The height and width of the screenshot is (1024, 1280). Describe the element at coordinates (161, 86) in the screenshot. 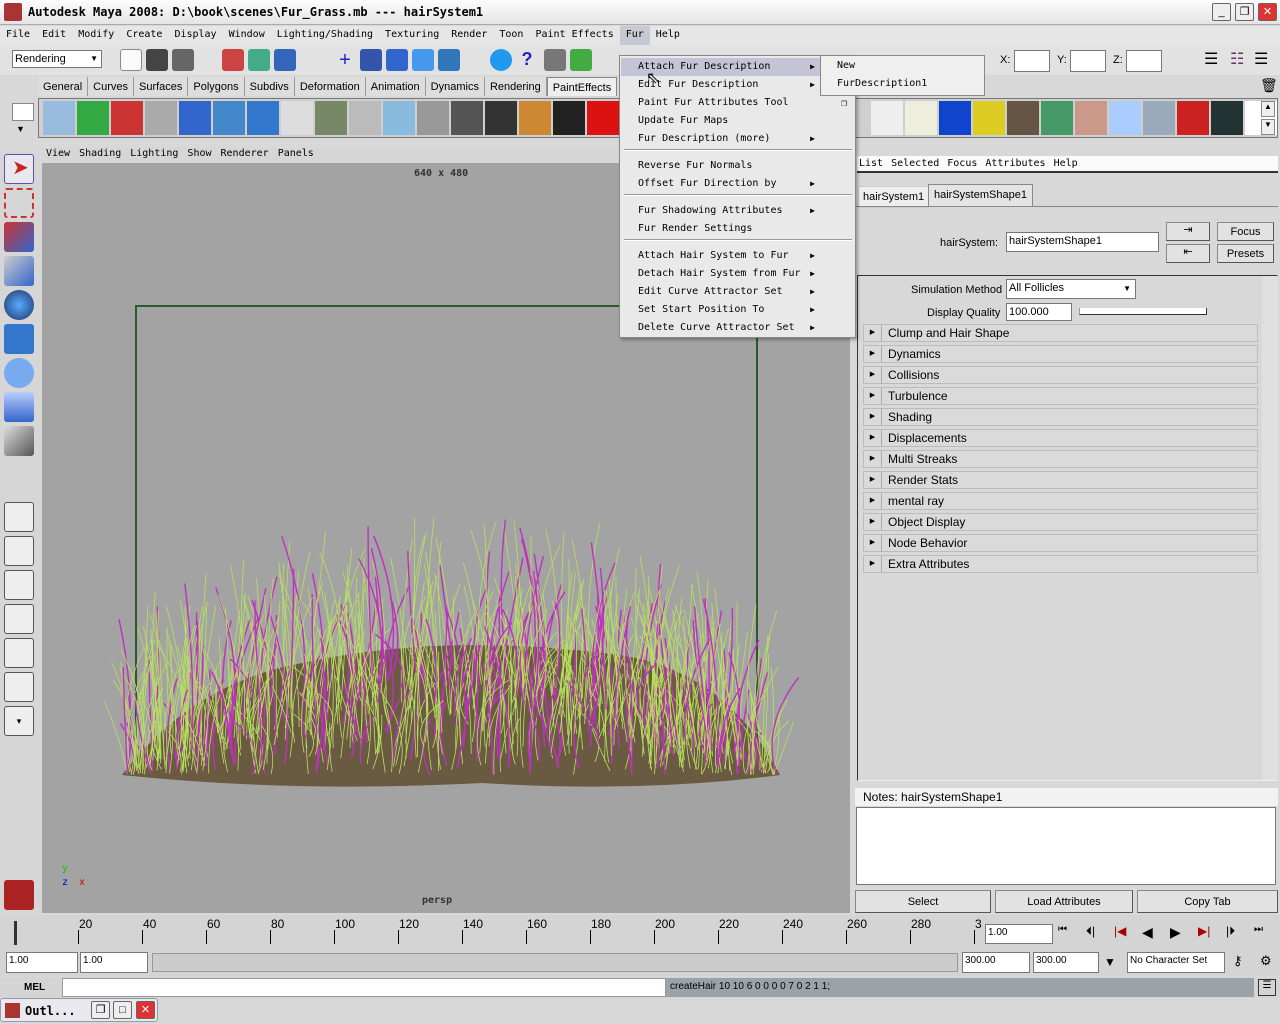

I see `shelf-tab-surfaces: Surfaces` at that location.